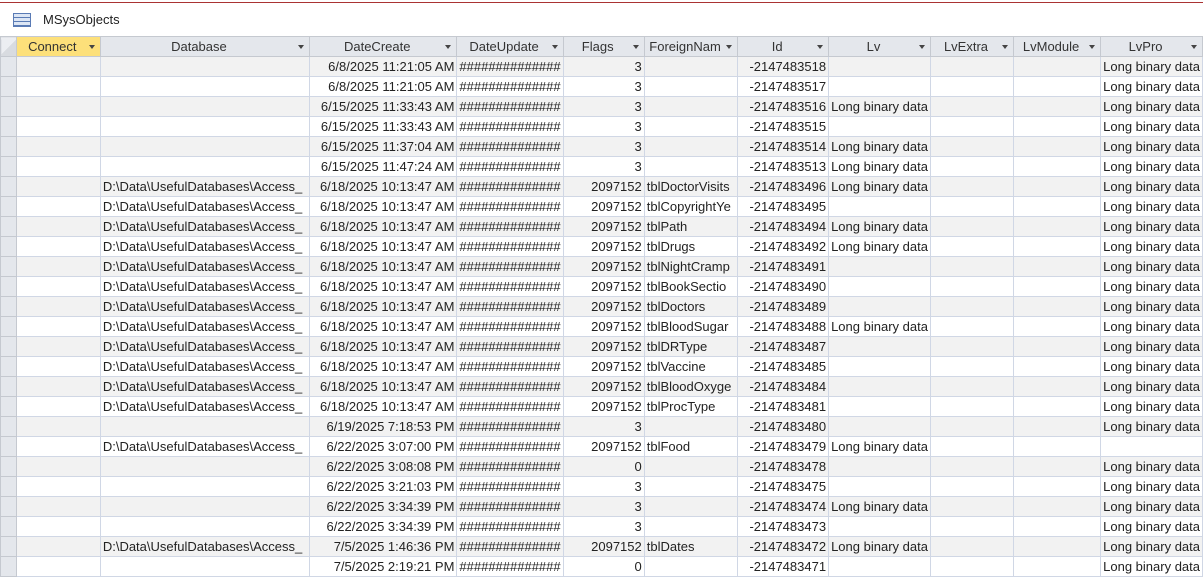 The width and height of the screenshot is (1203, 577). I want to click on cell-foreignnam: tblNightCramp, so click(691, 266).